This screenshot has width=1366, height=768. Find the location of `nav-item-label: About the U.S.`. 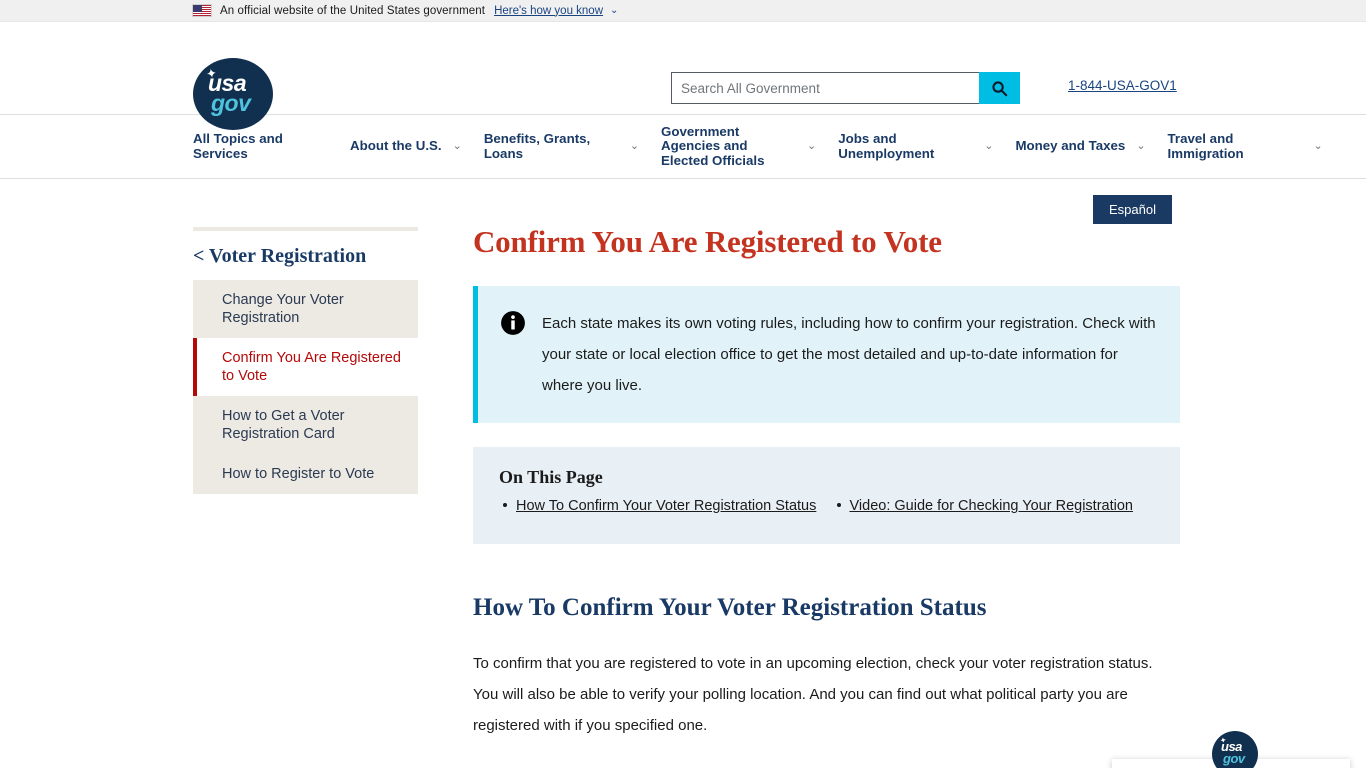

nav-item-label: About the U.S. is located at coordinates (396, 146).